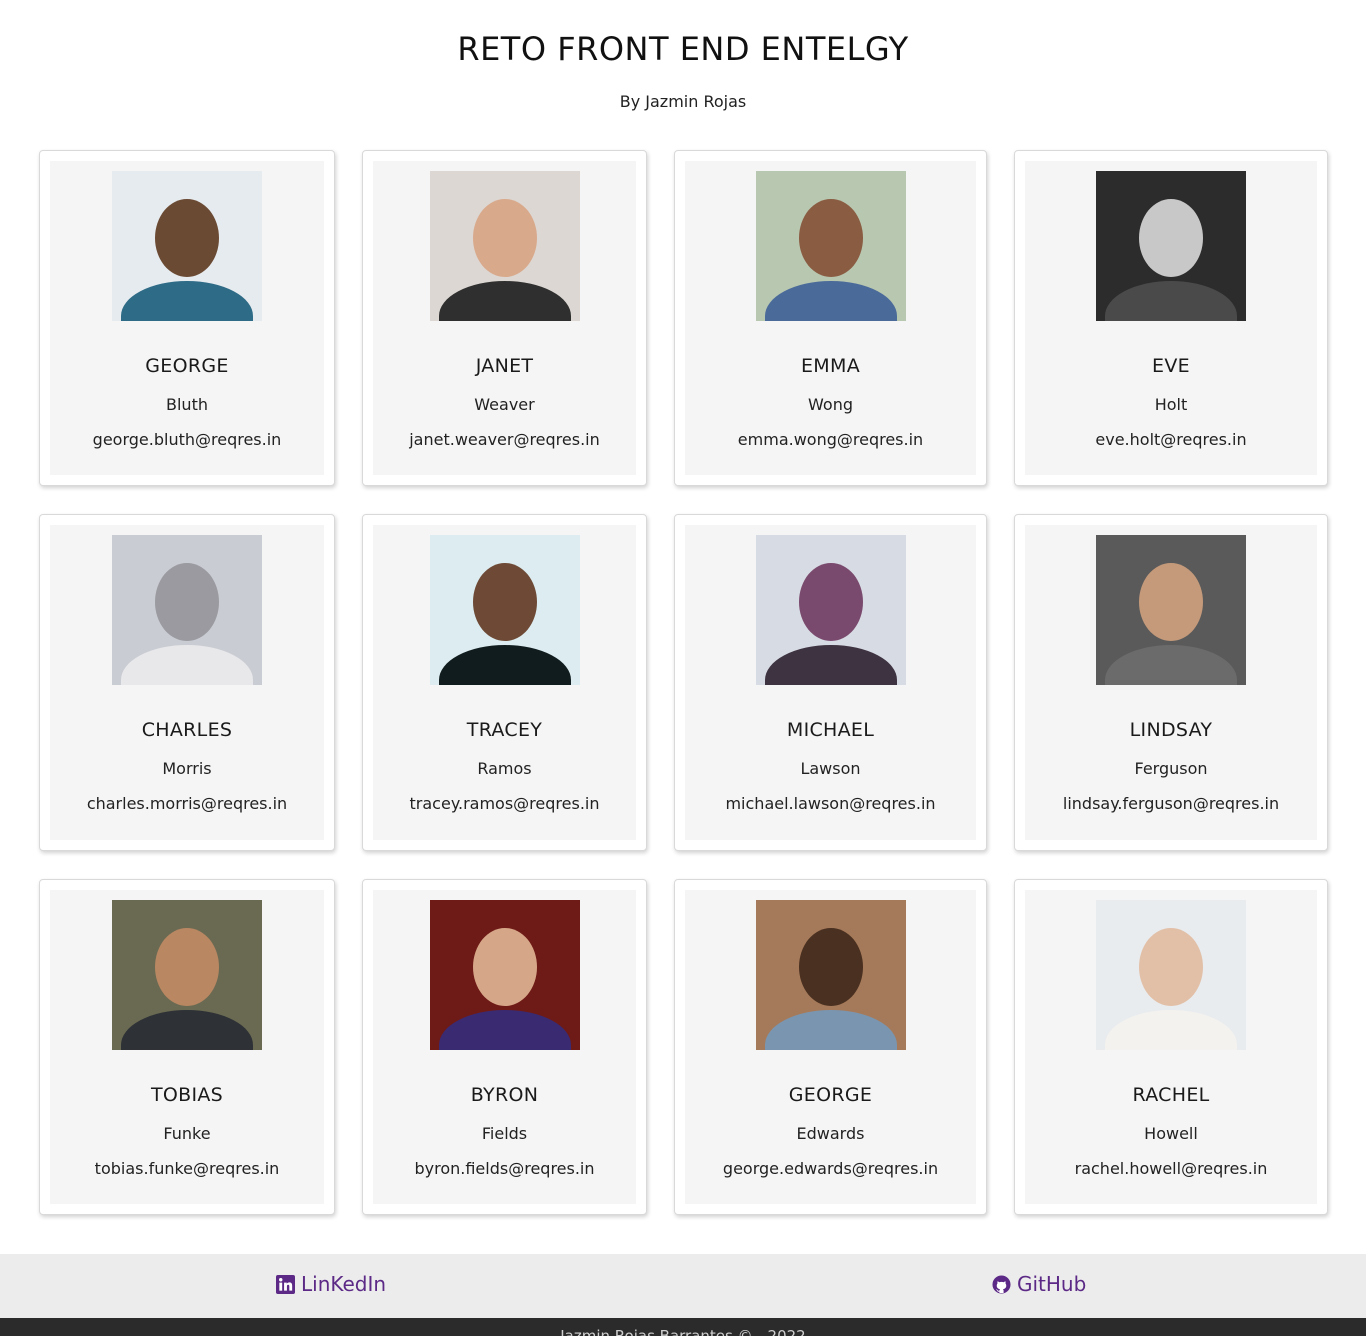 This screenshot has height=1336, width=1366. I want to click on github-link: GitHub, so click(1039, 1284).